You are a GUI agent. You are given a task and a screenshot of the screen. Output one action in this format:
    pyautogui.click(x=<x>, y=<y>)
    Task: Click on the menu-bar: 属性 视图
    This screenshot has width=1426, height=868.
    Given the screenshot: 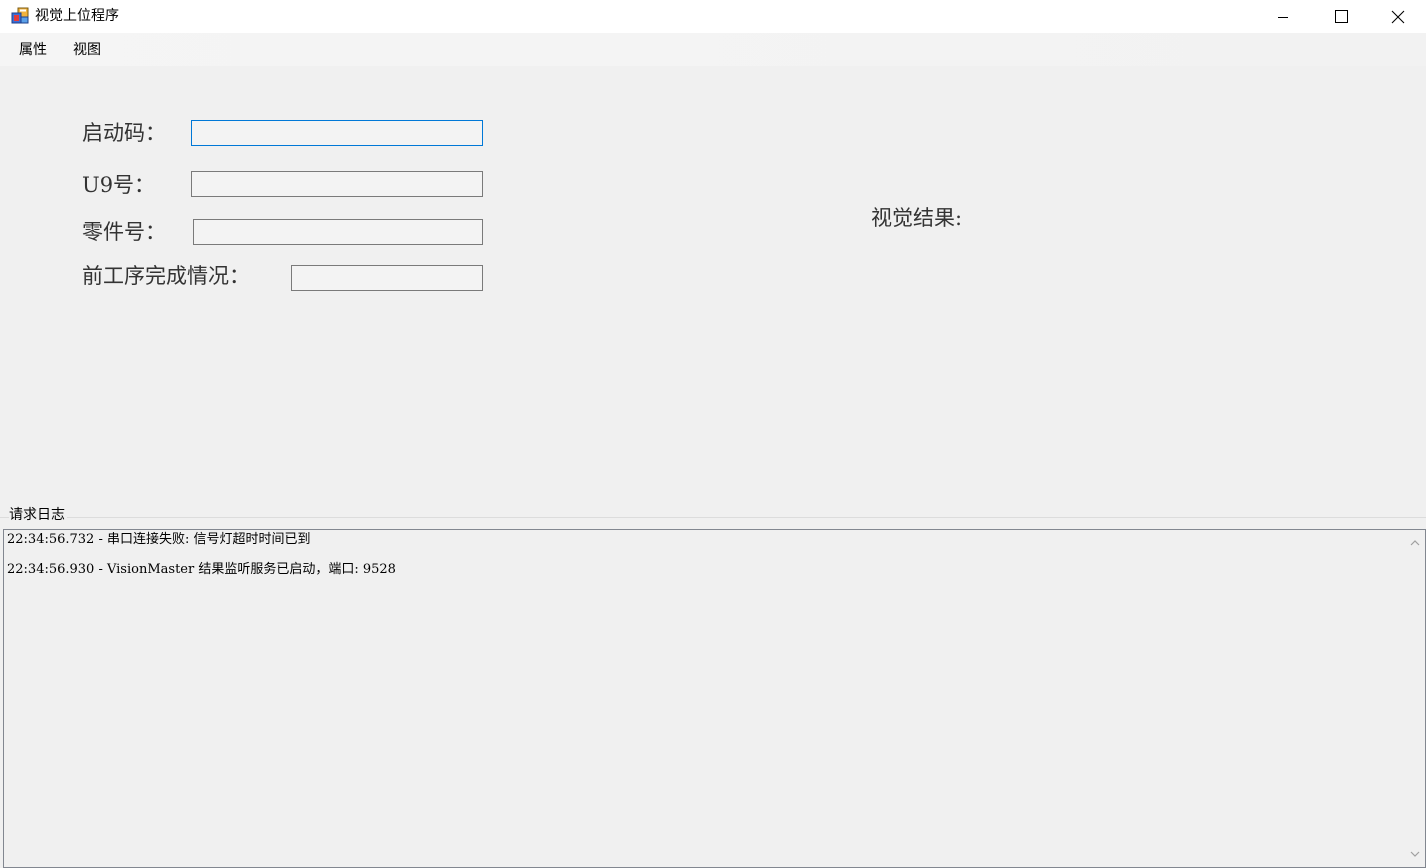 What is the action you would take?
    pyautogui.click(x=713, y=49)
    